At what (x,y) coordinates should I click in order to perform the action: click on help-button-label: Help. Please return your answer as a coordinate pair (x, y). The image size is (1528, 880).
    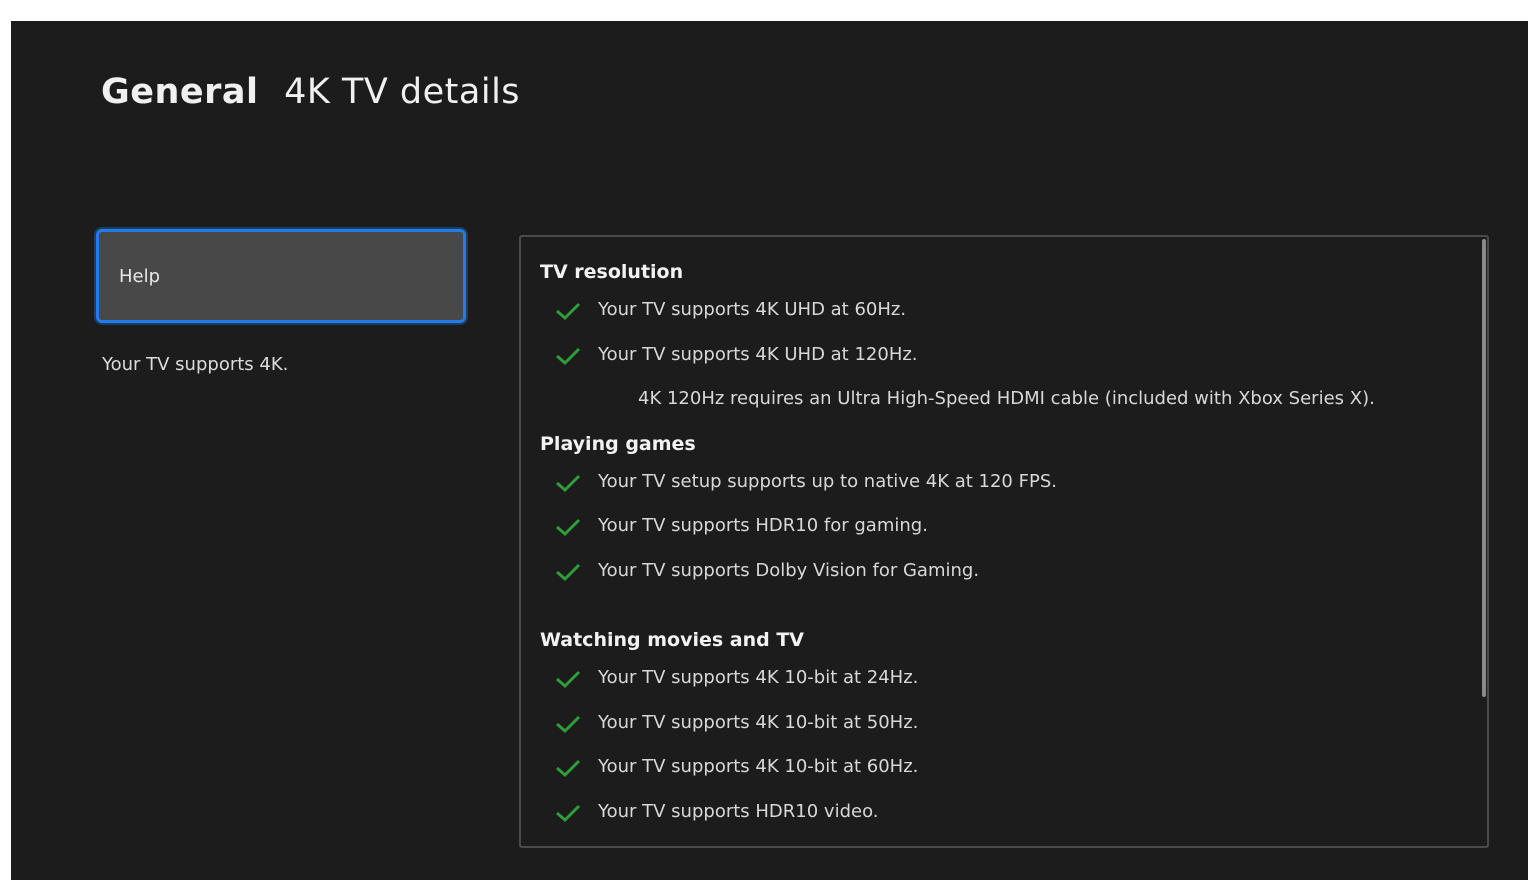
    Looking at the image, I should click on (140, 276).